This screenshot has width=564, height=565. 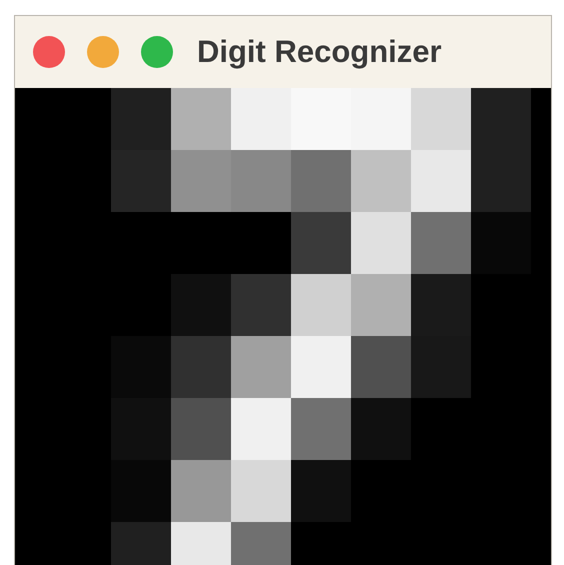 I want to click on zoom-button, so click(x=157, y=52).